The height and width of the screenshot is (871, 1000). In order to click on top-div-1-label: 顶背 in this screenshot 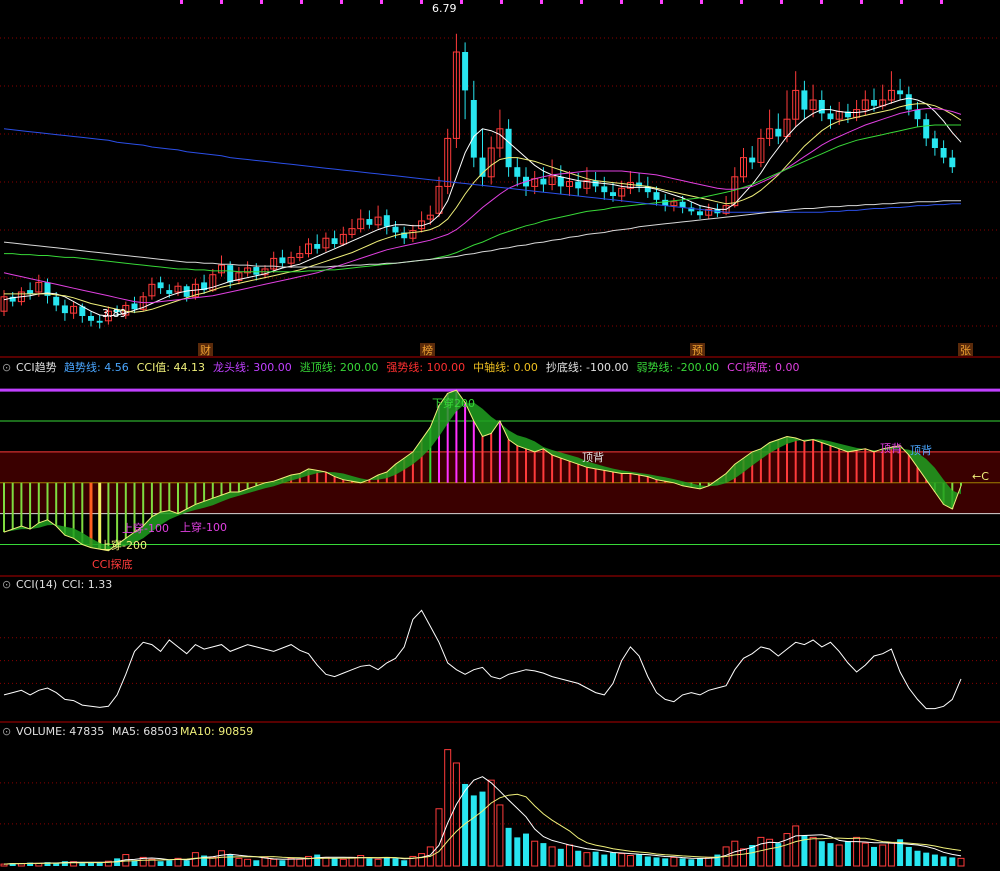, I will do `click(593, 457)`.